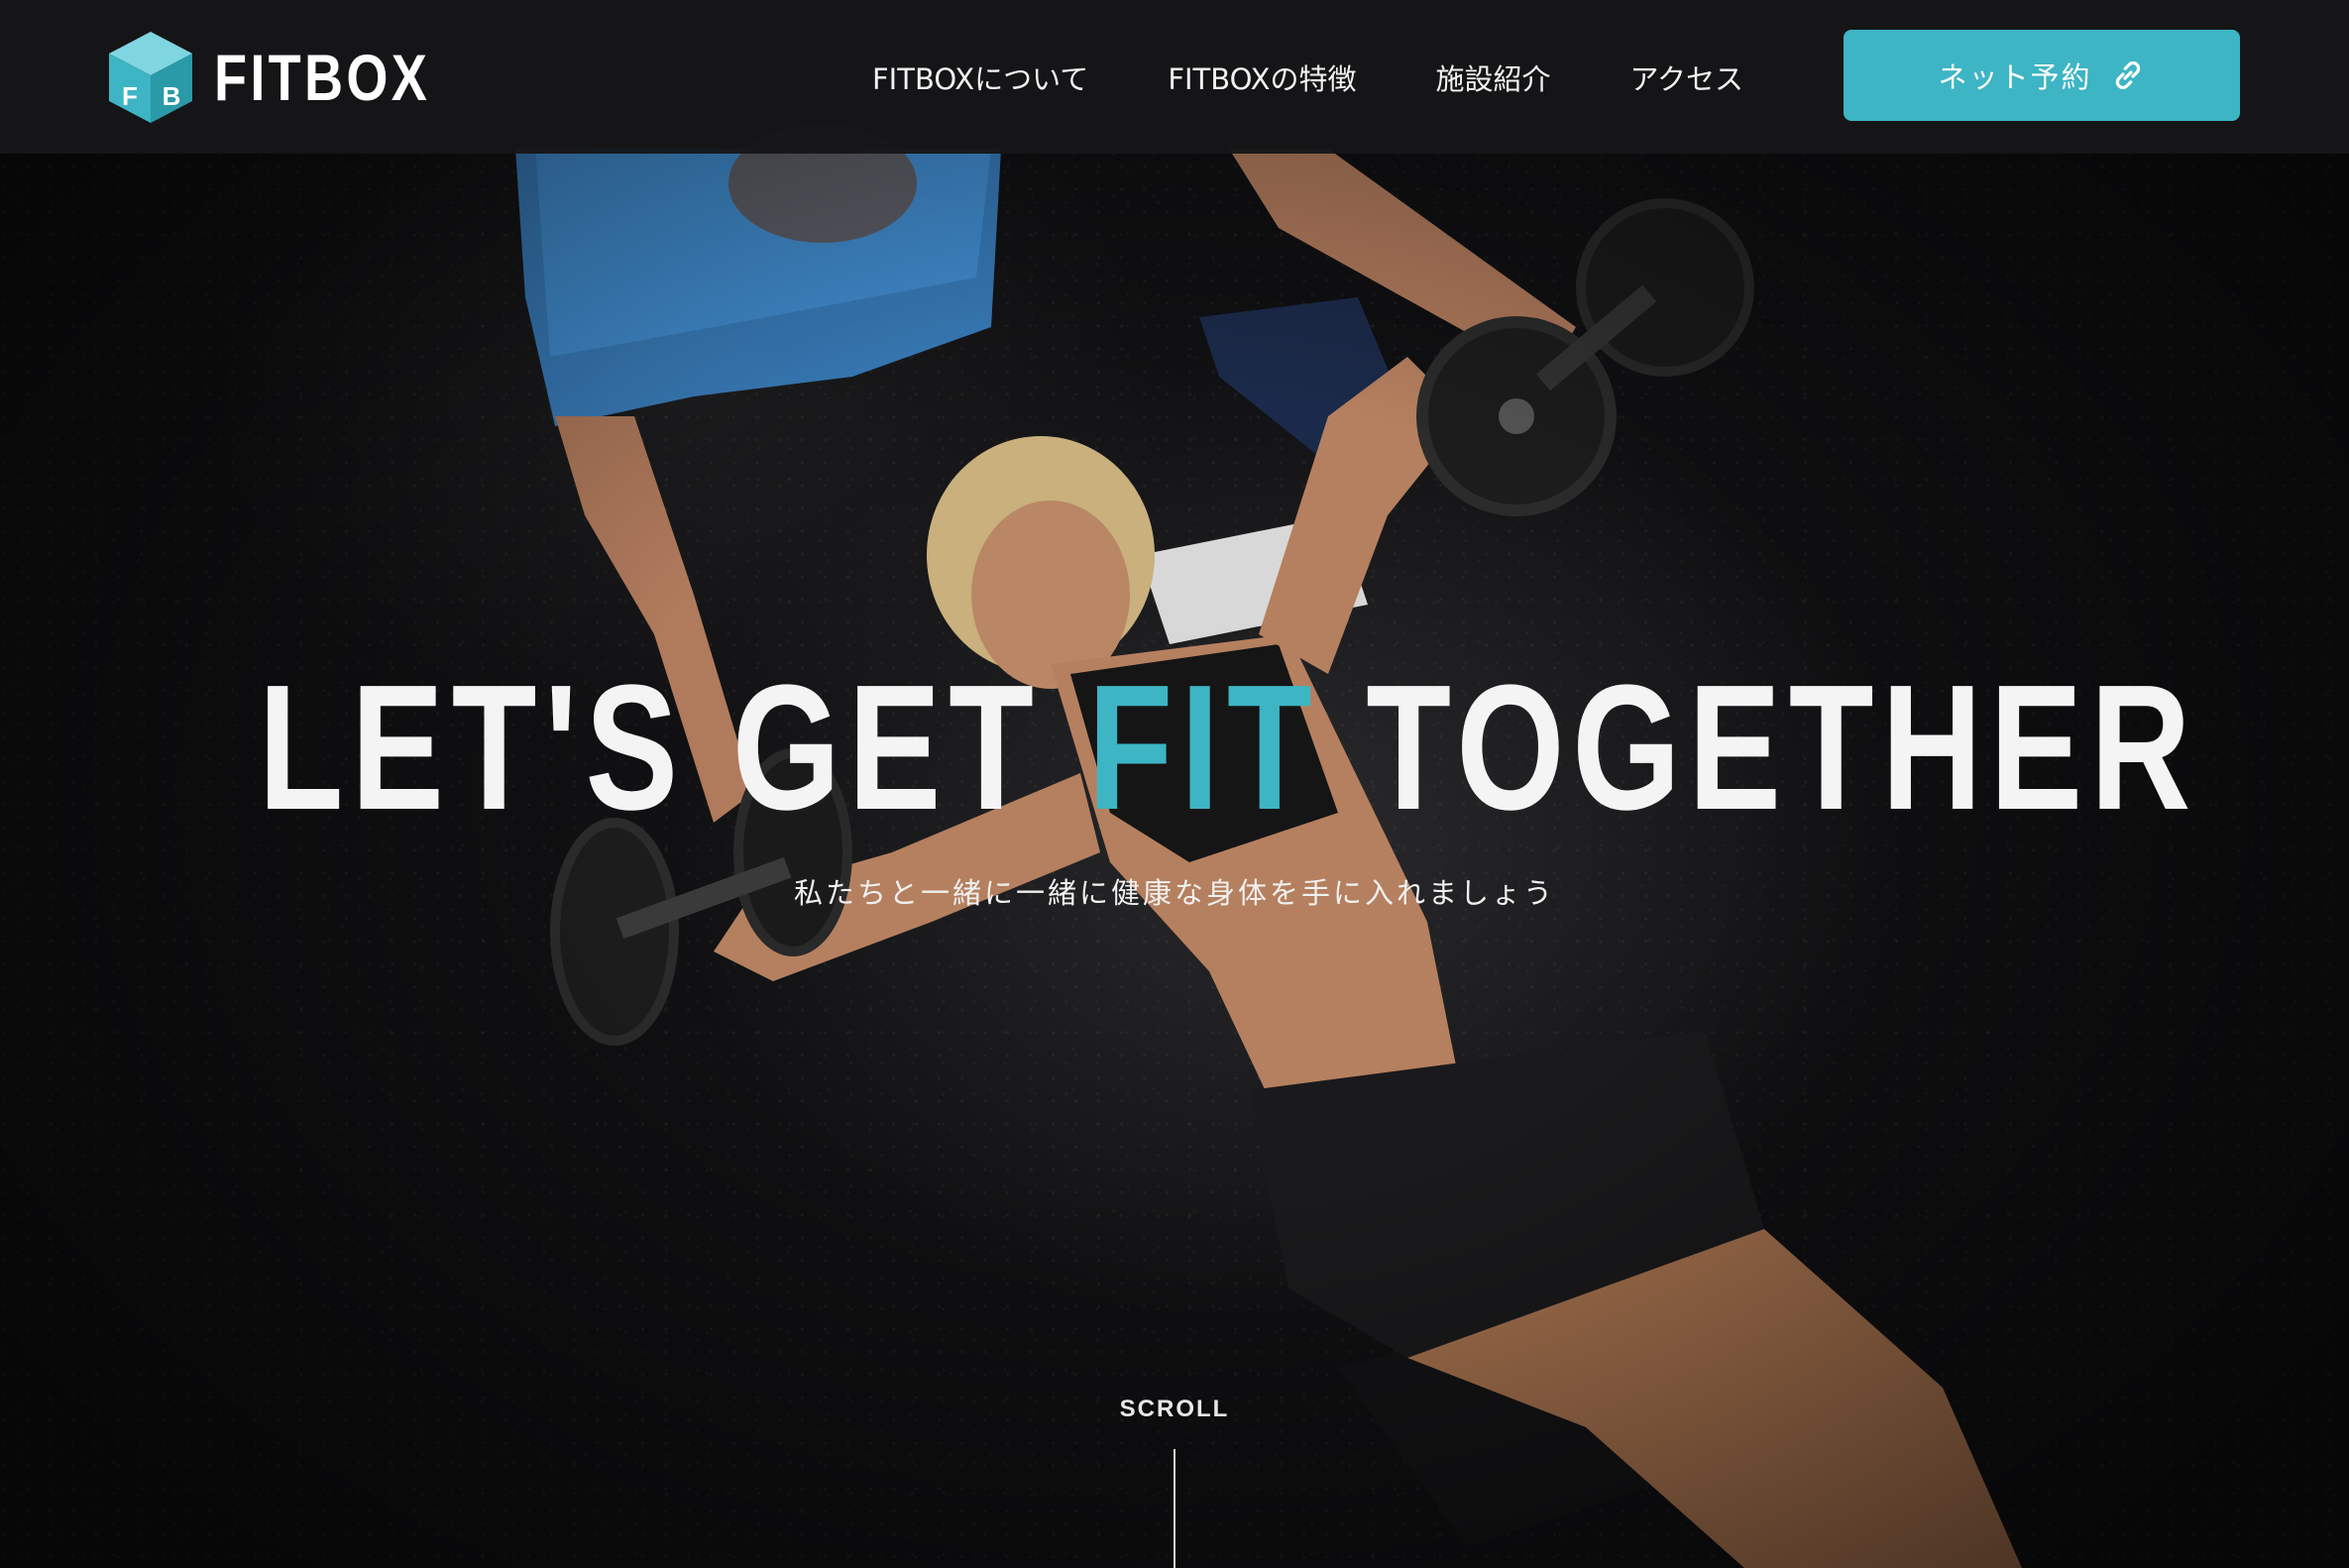  Describe the element at coordinates (1687, 77) in the screenshot. I see `nav-item-access: アクセス` at that location.